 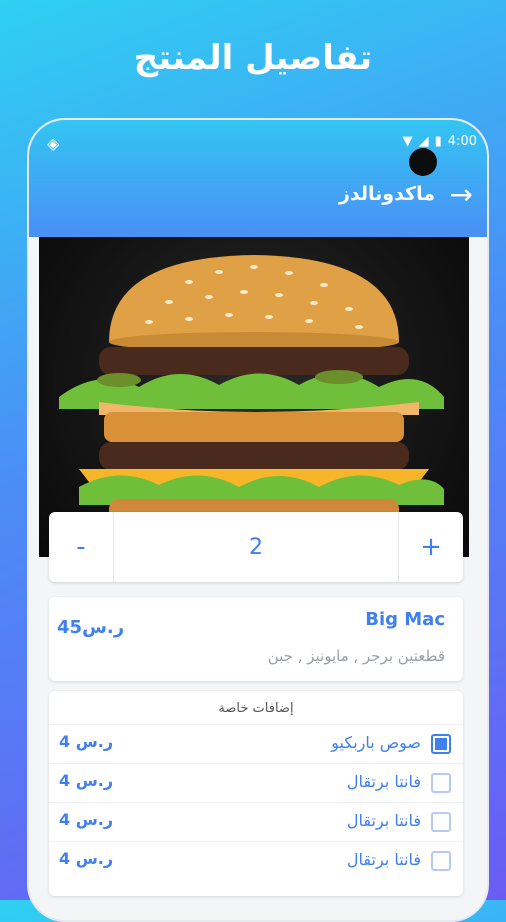 What do you see at coordinates (386, 194) in the screenshot?
I see `page-title: ماكدونالدز` at bounding box center [386, 194].